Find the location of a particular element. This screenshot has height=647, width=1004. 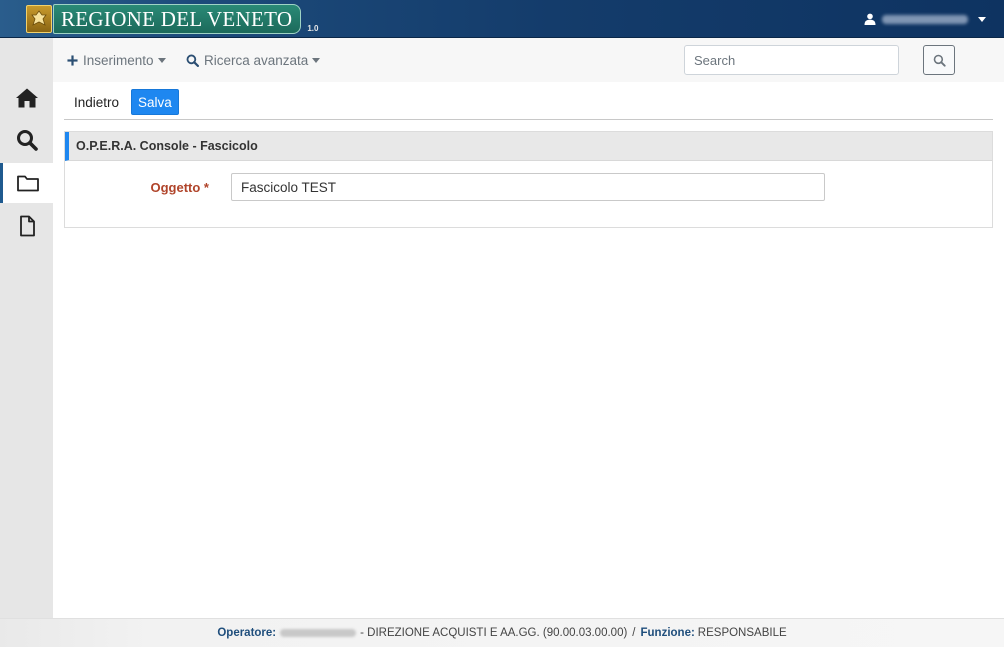

action-bar: Indietro Salva is located at coordinates (528, 101).